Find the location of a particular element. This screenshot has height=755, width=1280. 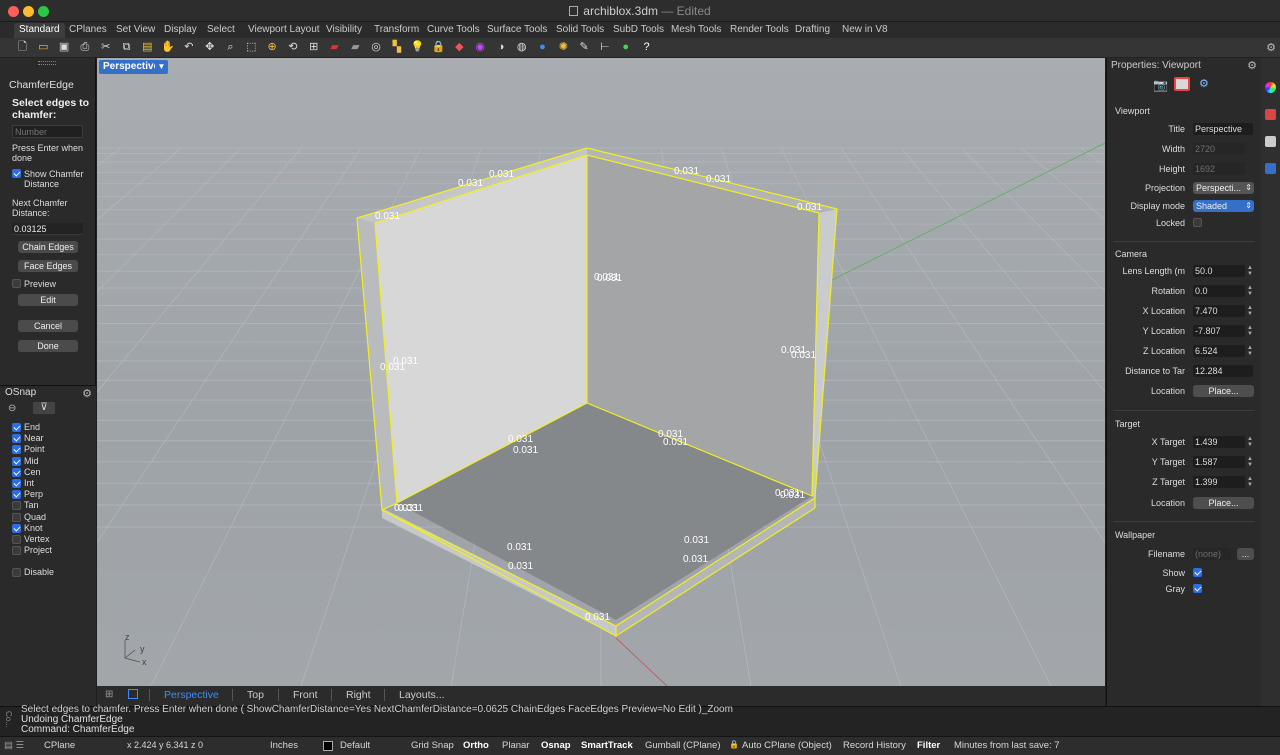

sun-icon: ✺ is located at coordinates (563, 47).